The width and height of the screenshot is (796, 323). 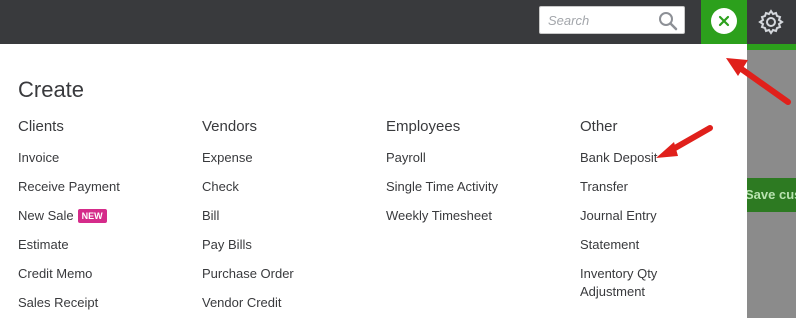 What do you see at coordinates (771, 47) in the screenshot?
I see `background-green-strip` at bounding box center [771, 47].